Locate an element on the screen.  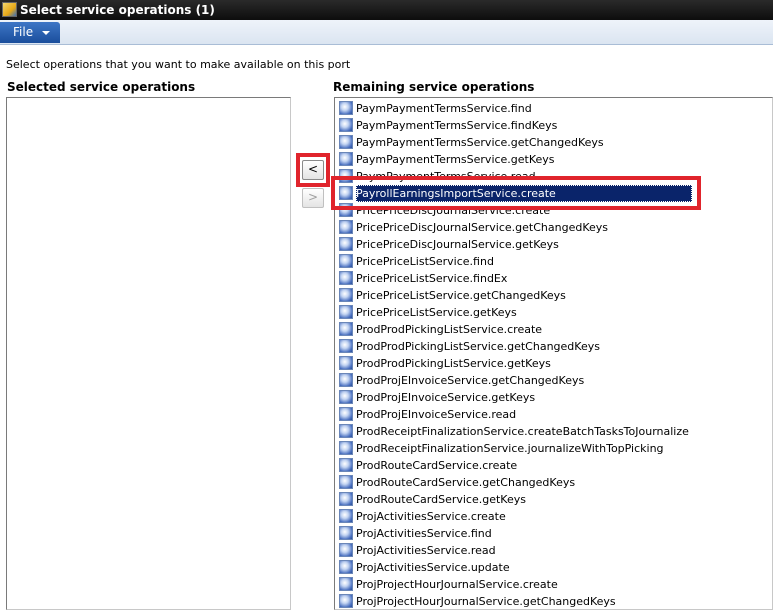
list-item: PricePriceDiscJournalService.getKeys is located at coordinates (555, 244).